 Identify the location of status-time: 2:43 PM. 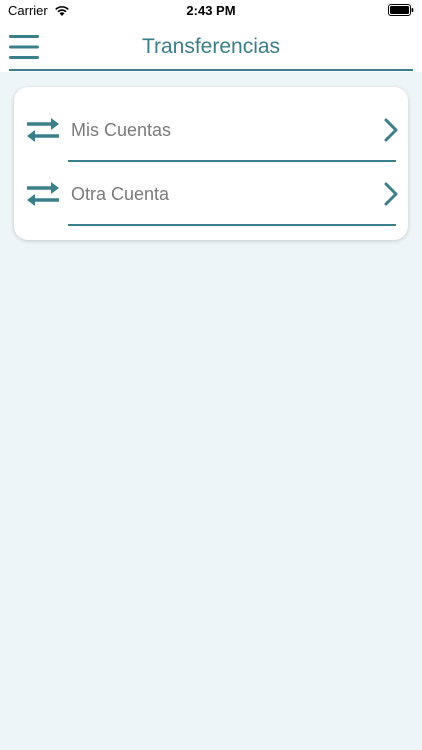
(211, 10).